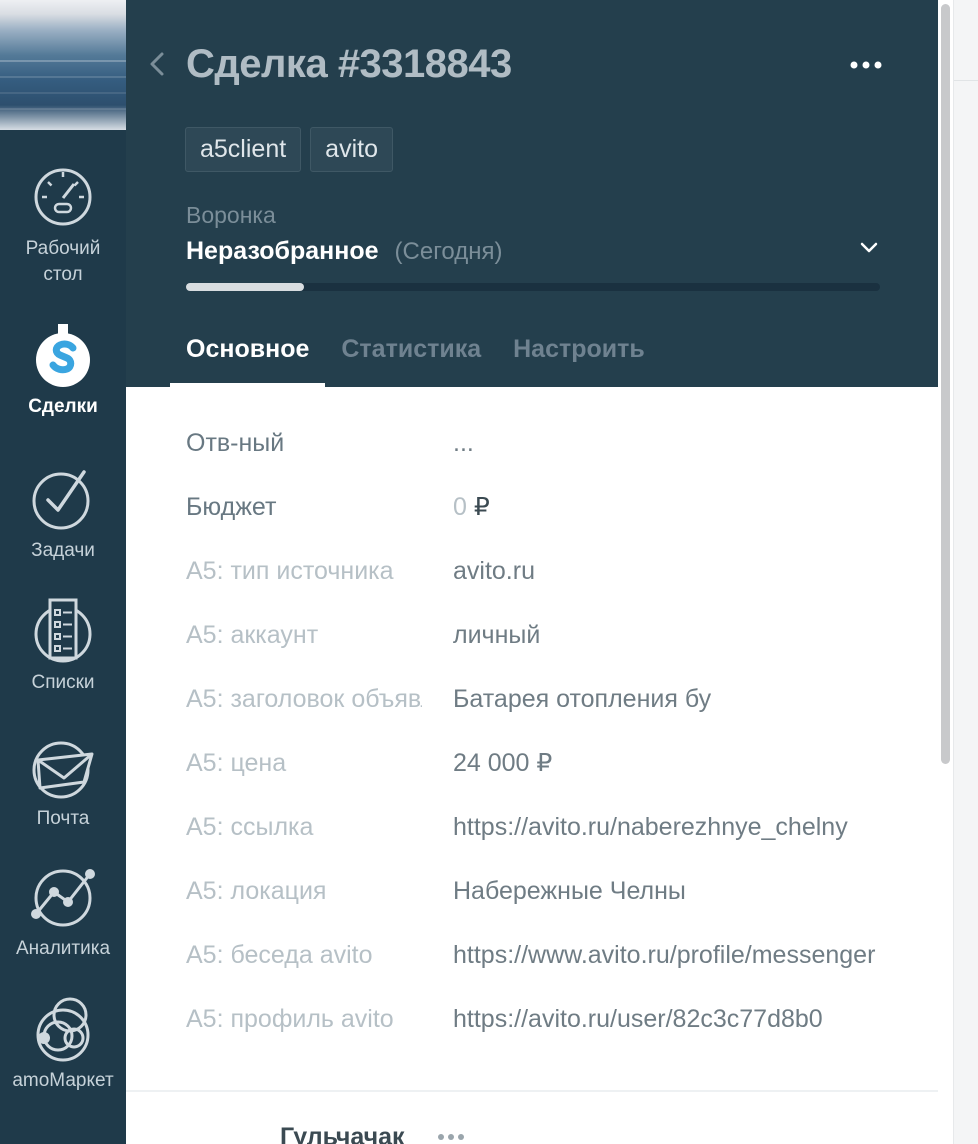  I want to click on page-title: Сделка #3318843, so click(349, 64).